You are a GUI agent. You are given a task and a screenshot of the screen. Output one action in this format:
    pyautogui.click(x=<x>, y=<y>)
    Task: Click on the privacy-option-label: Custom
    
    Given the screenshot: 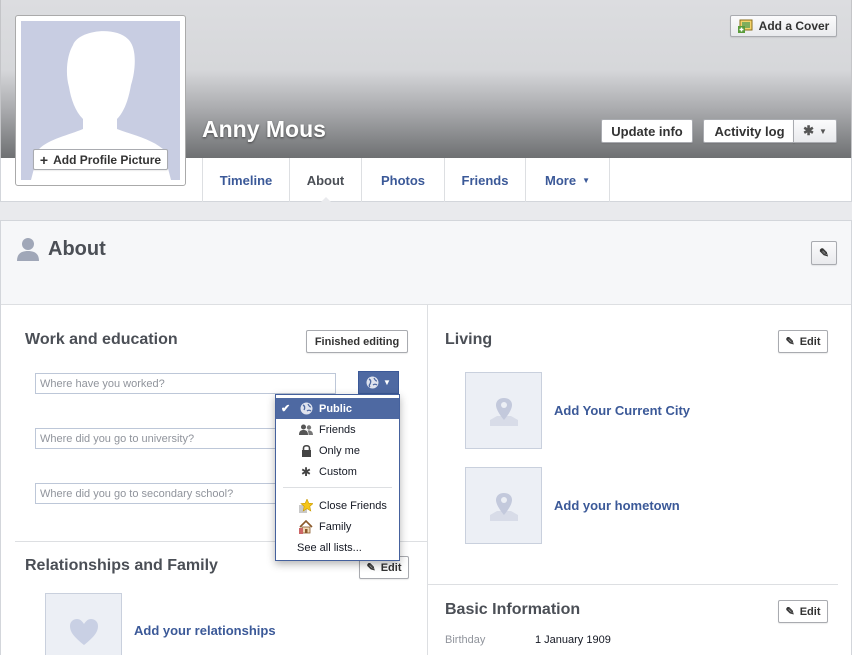 What is the action you would take?
    pyautogui.click(x=338, y=471)
    